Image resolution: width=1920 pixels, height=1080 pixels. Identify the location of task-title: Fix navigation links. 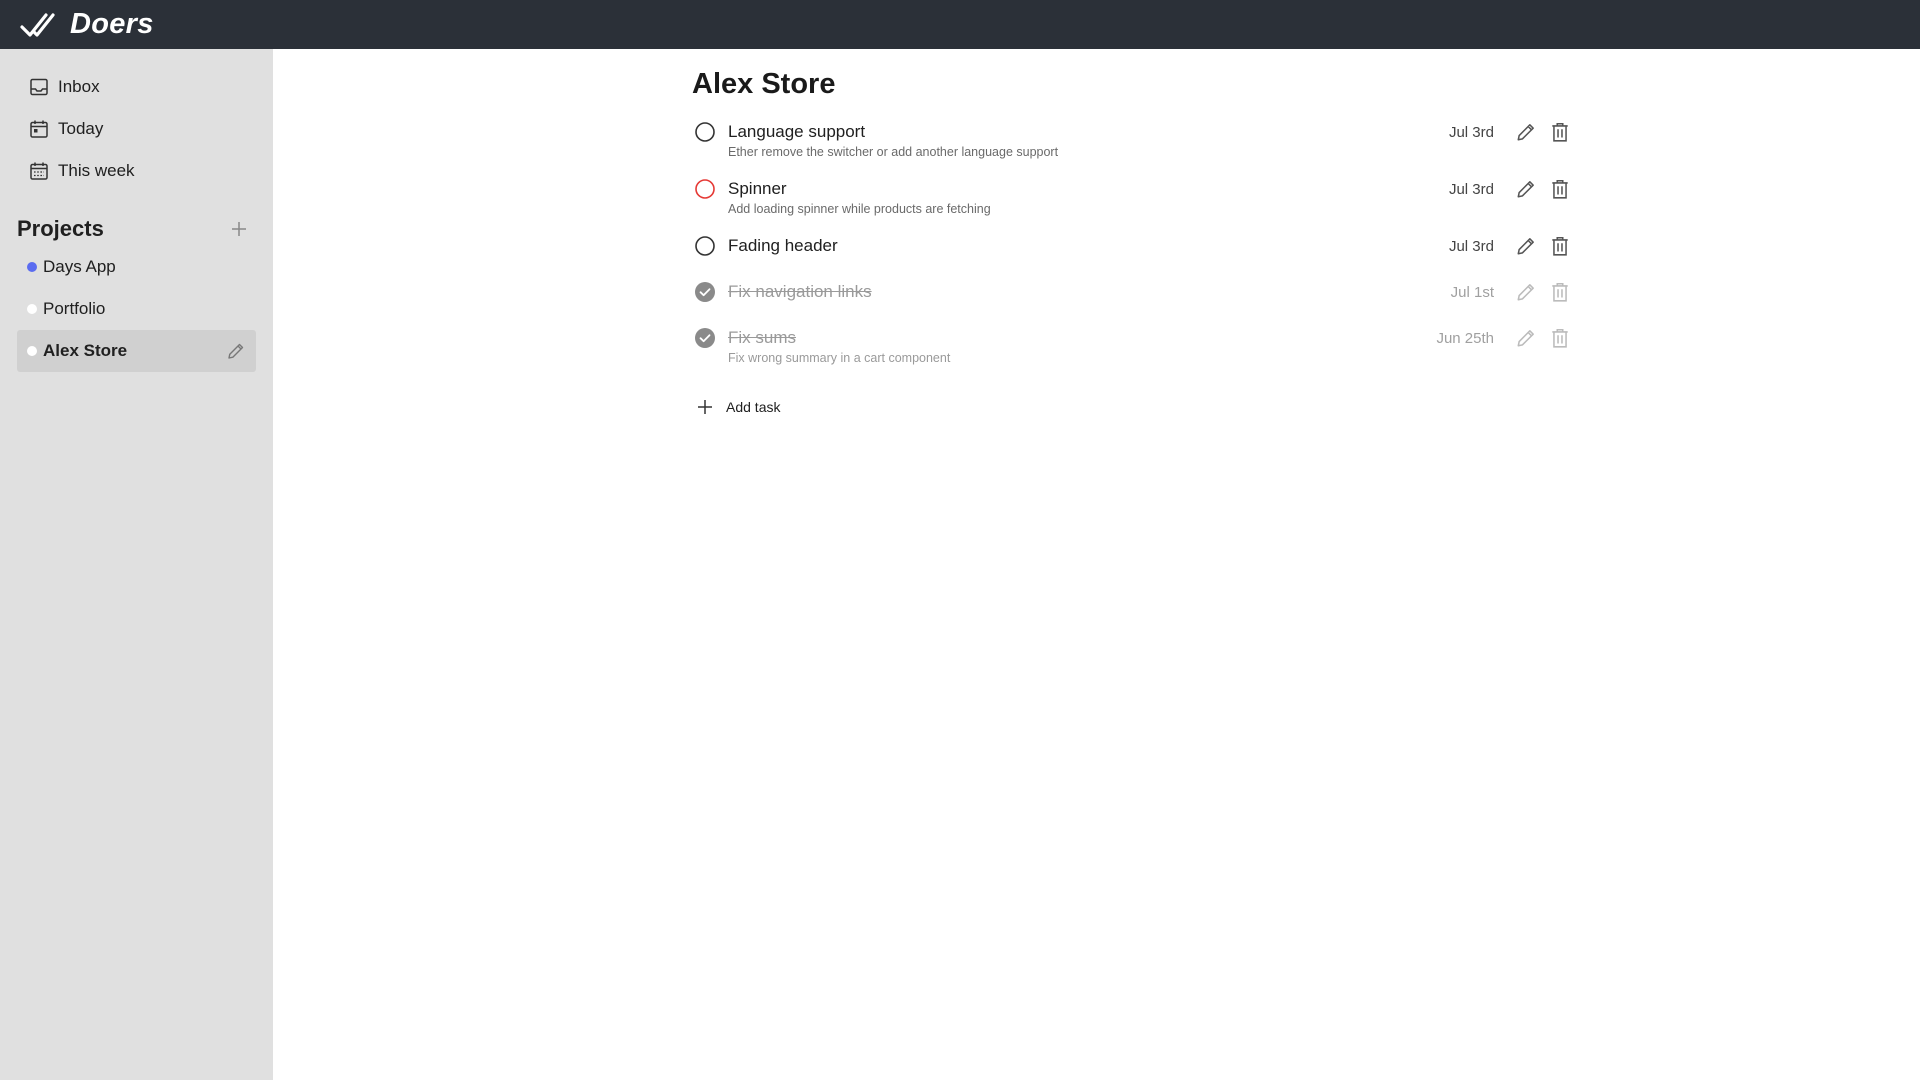
(1089, 292).